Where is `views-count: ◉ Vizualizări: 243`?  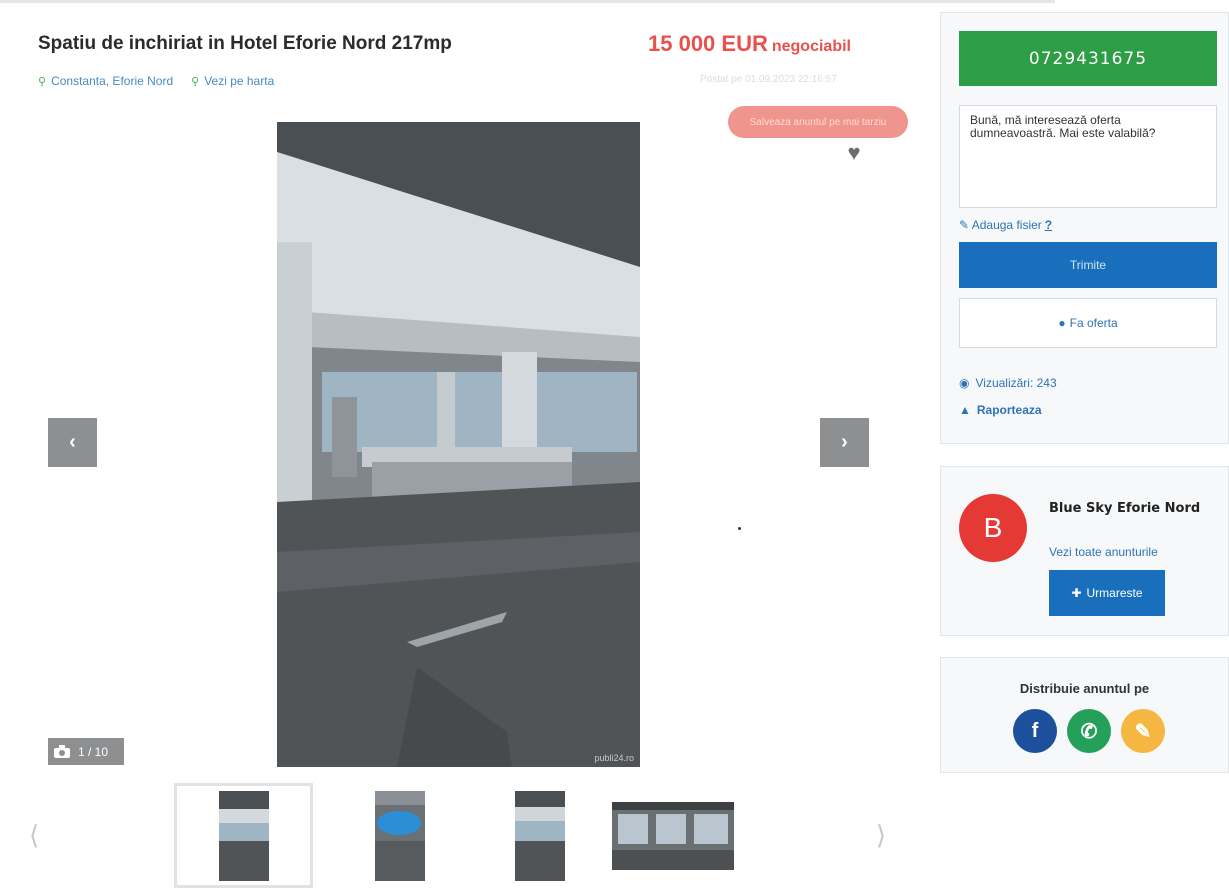
views-count: ◉ Vizualizări: 243 is located at coordinates (1008, 383).